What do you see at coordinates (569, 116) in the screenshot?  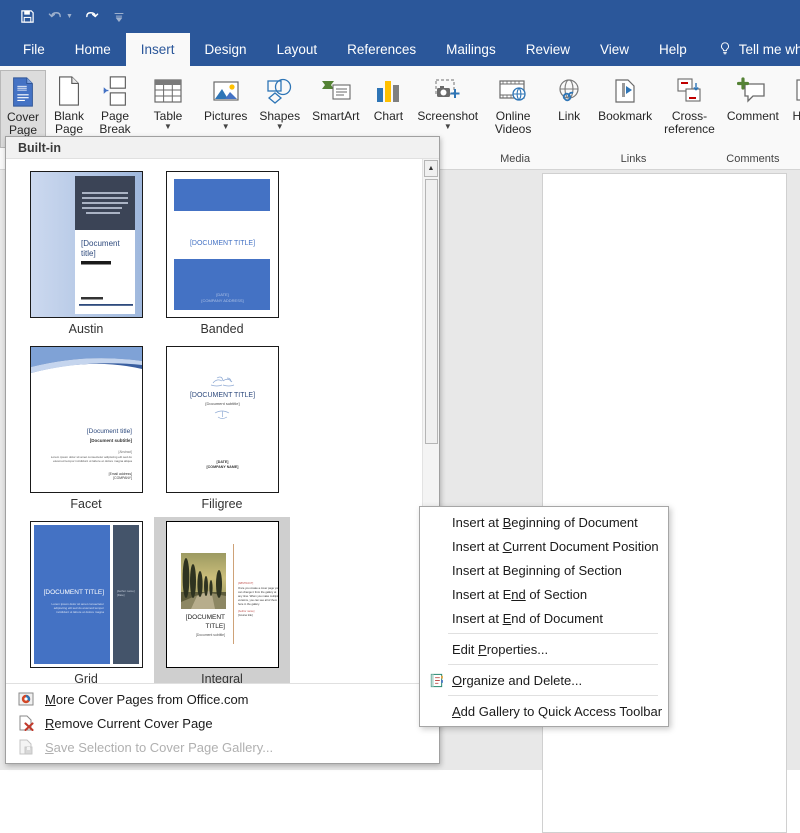 I see `link-label: Link` at bounding box center [569, 116].